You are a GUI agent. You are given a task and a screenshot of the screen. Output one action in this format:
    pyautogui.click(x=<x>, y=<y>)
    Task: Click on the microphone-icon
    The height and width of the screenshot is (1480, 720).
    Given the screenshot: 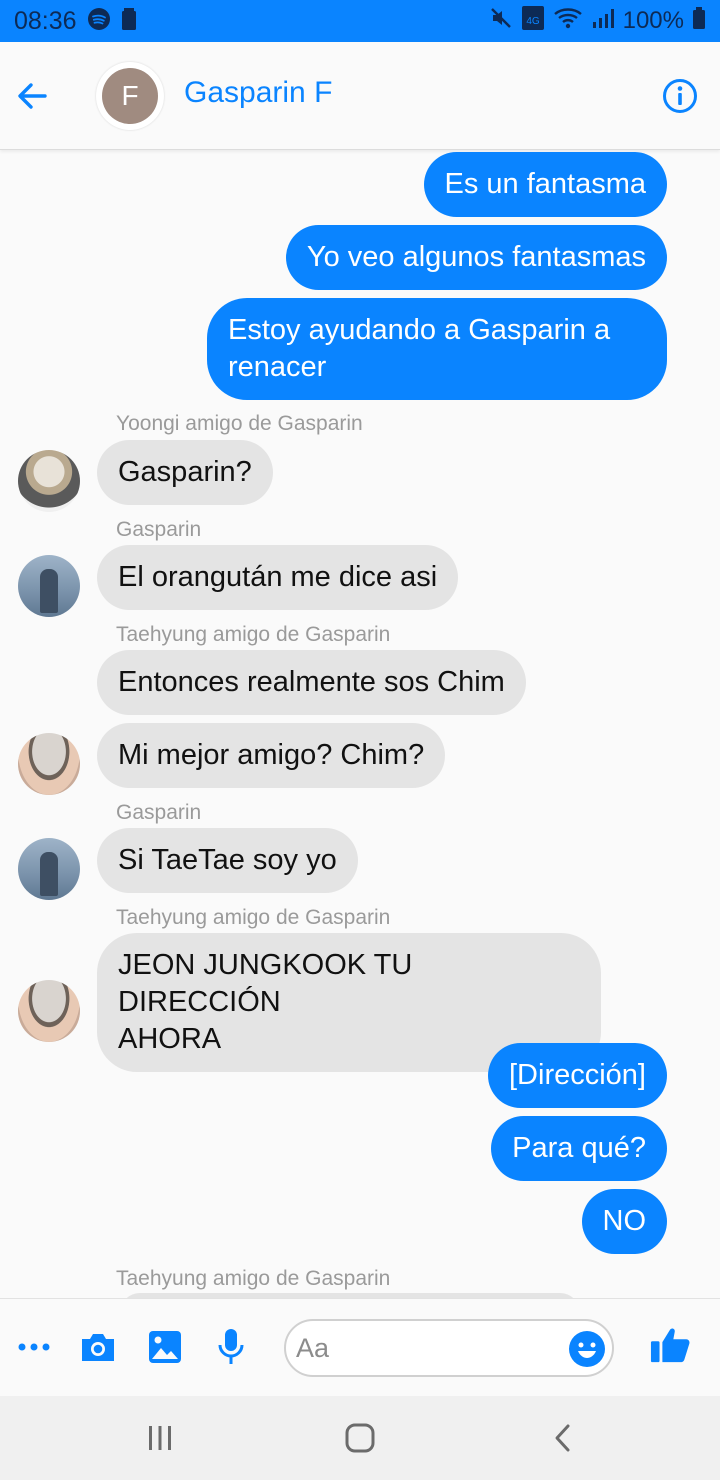 What is the action you would take?
    pyautogui.click(x=231, y=1346)
    